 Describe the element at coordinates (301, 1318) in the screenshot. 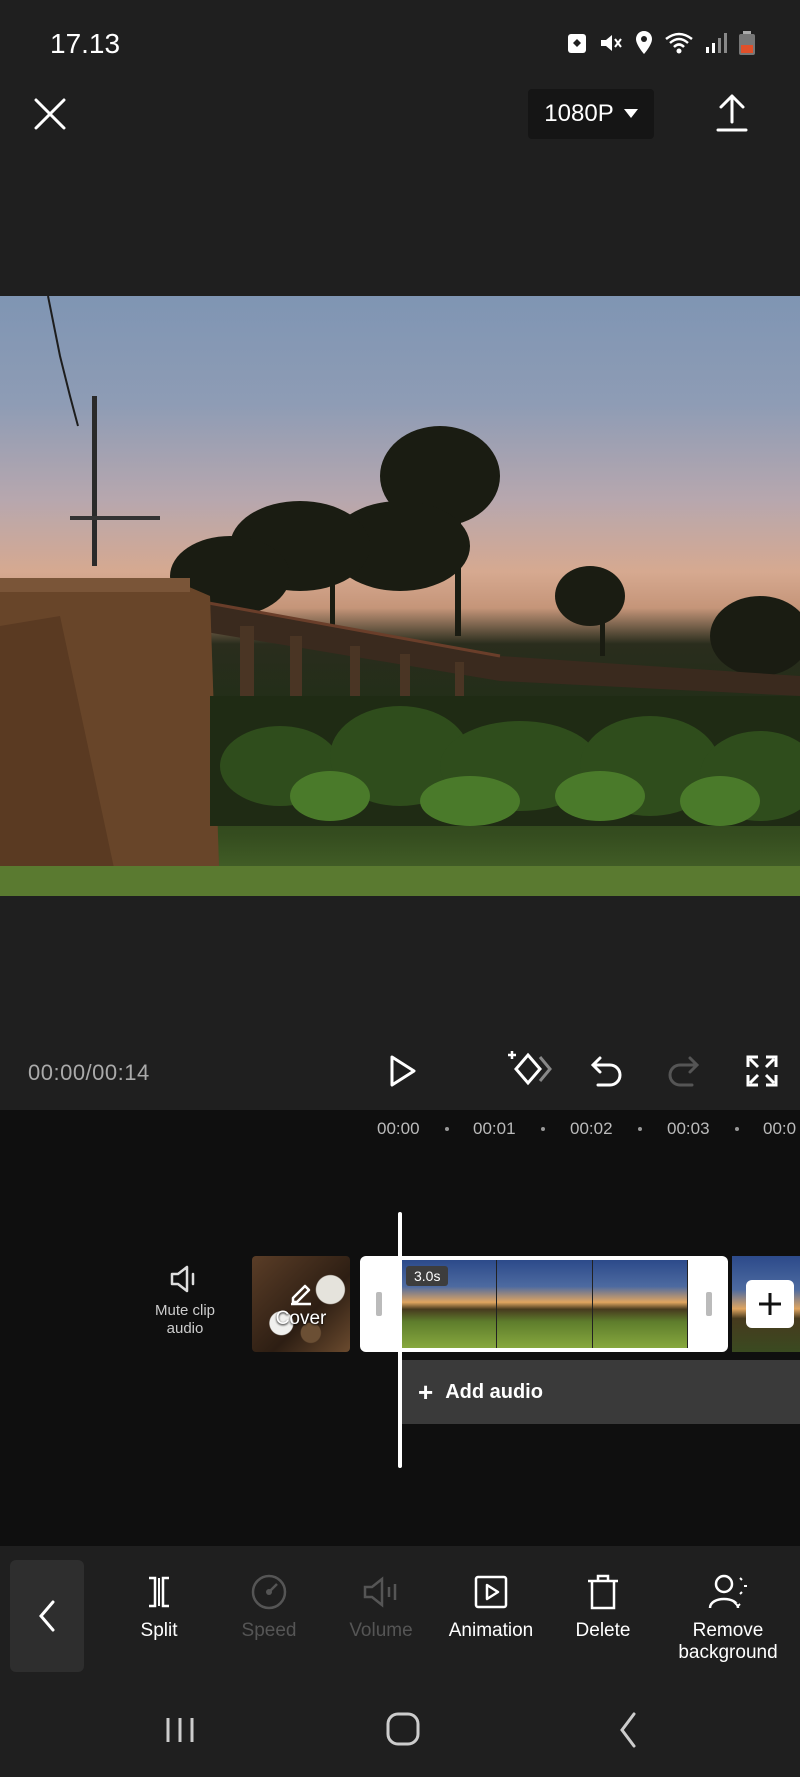

I see `cover-label: Cover` at that location.